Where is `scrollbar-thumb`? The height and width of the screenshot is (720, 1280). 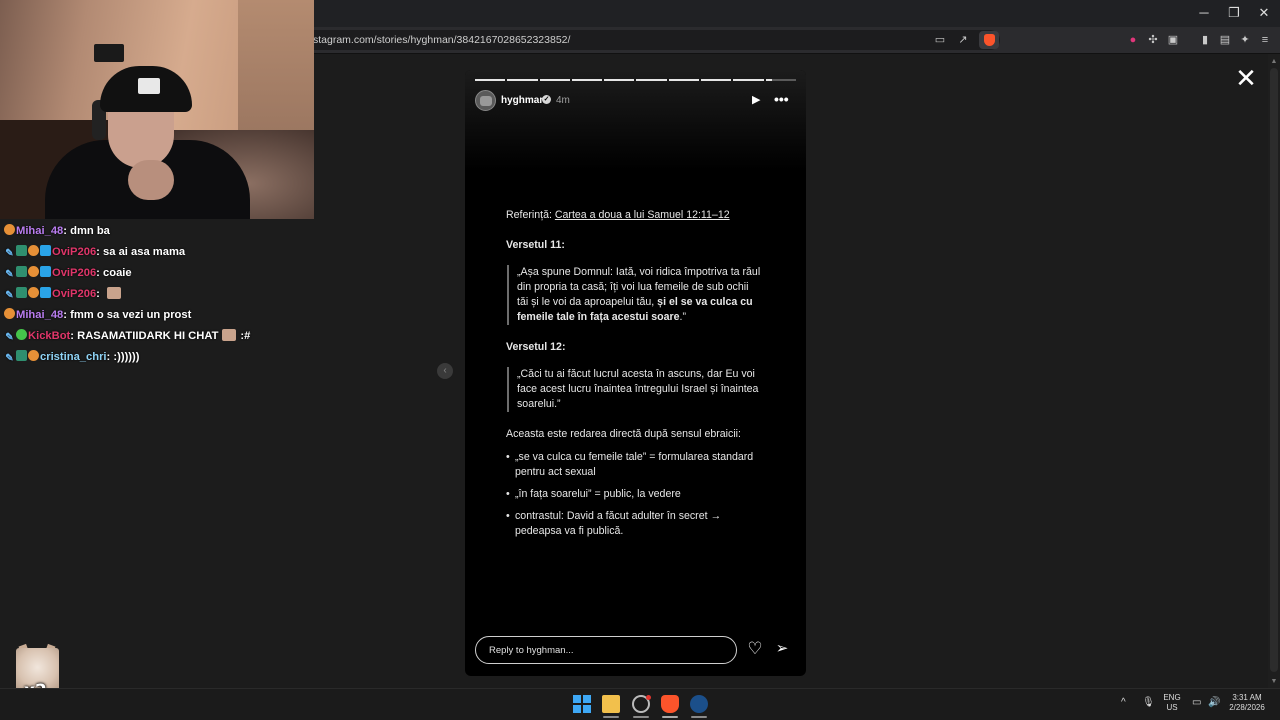 scrollbar-thumb is located at coordinates (1274, 370).